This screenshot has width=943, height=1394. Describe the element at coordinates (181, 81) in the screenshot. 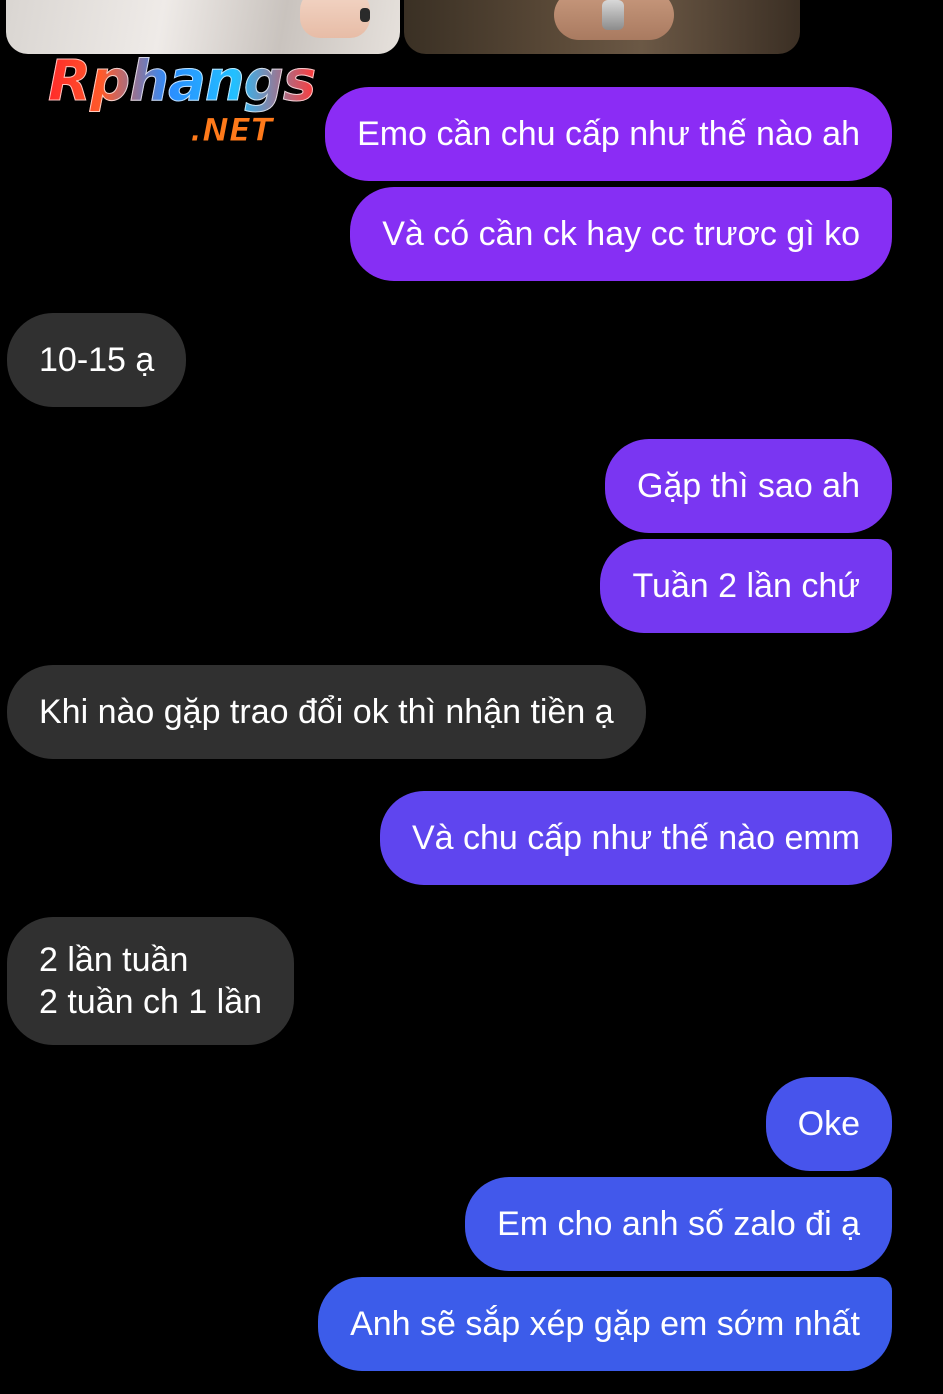

I see `watermark-brand: Rphangs` at that location.